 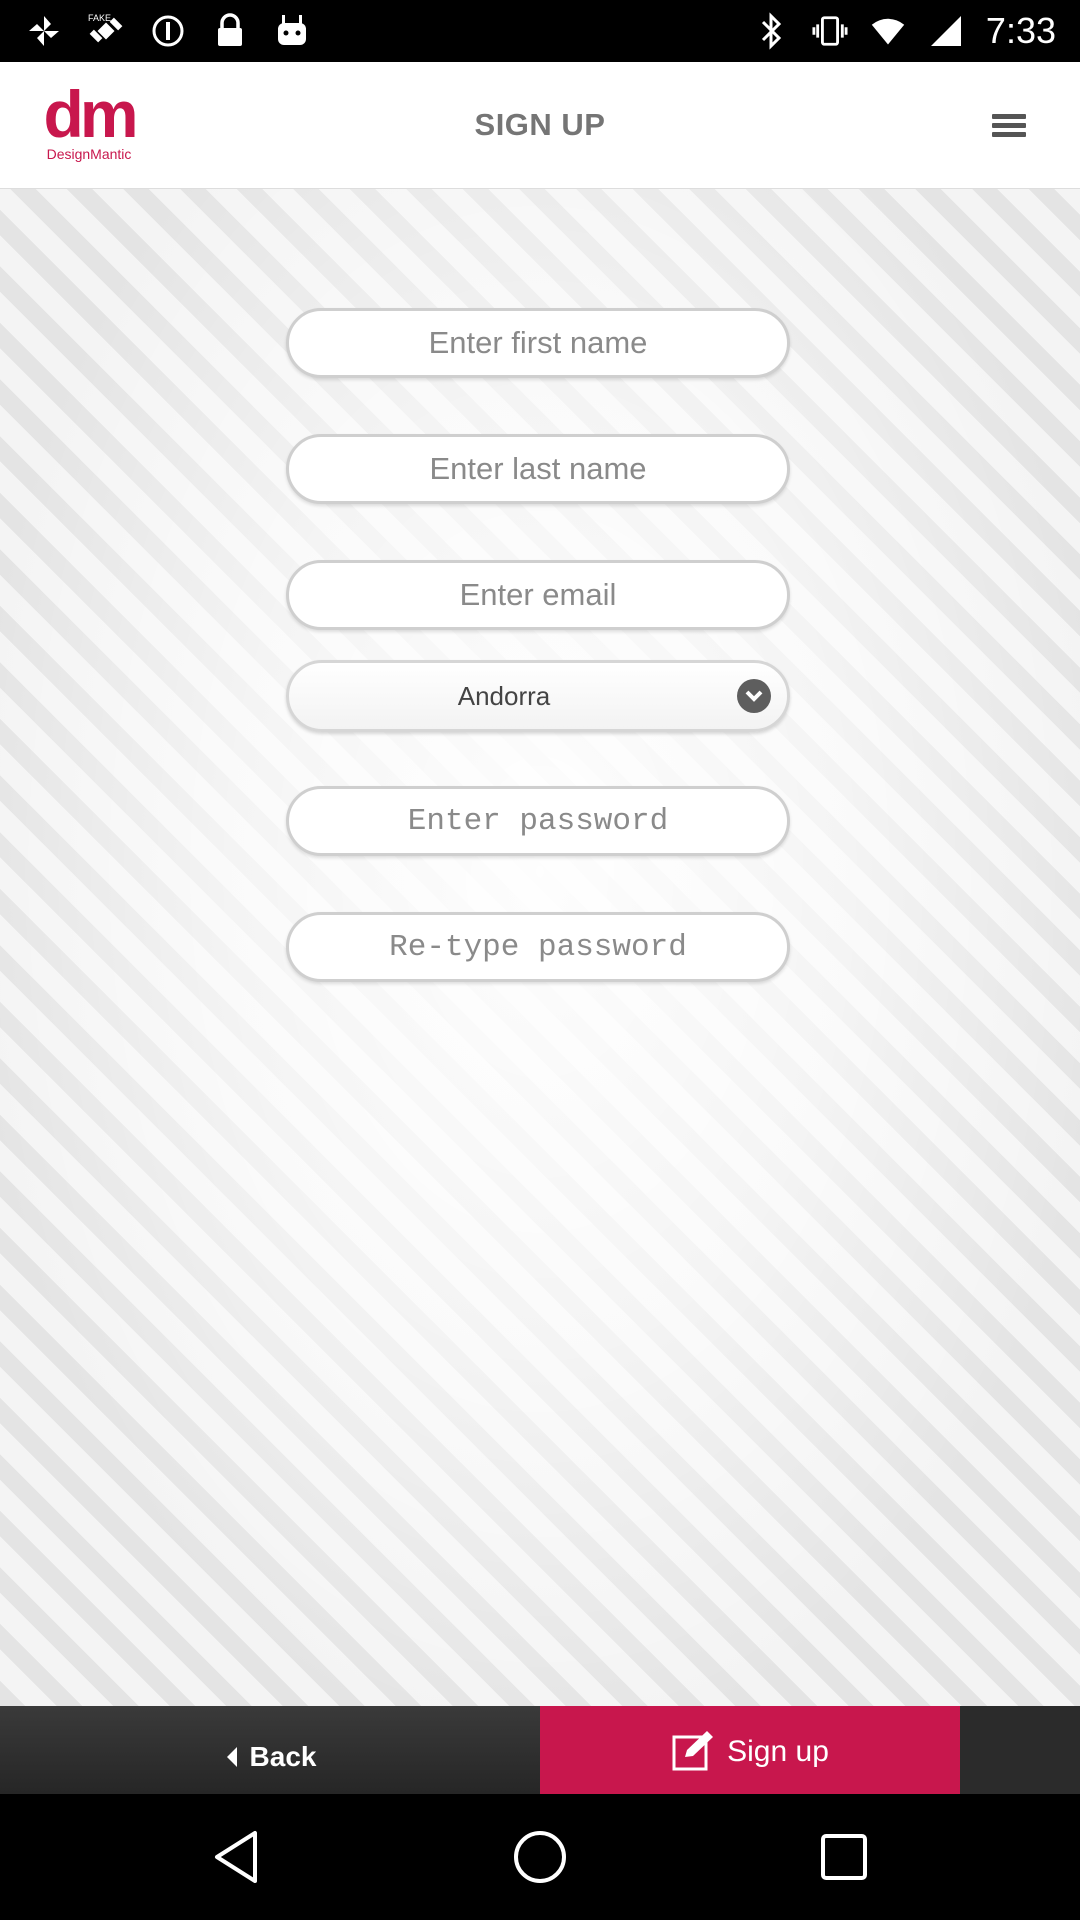 I want to click on country-select: Andorra, so click(x=538, y=696).